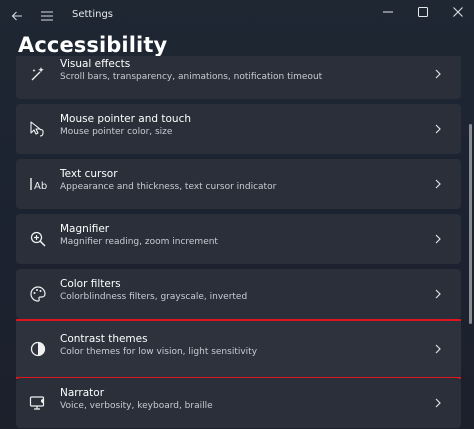 This screenshot has height=429, width=474. Describe the element at coordinates (90, 284) in the screenshot. I see `item-title: Color filters` at that location.